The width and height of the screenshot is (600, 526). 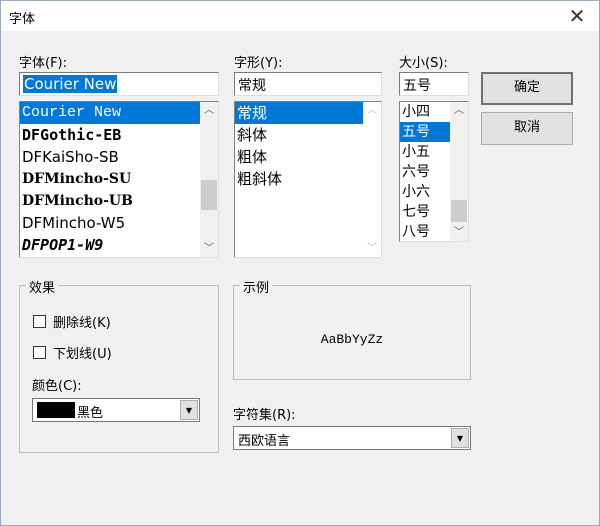 What do you see at coordinates (119, 223) in the screenshot?
I see `list-item: DFMincho-W5` at bounding box center [119, 223].